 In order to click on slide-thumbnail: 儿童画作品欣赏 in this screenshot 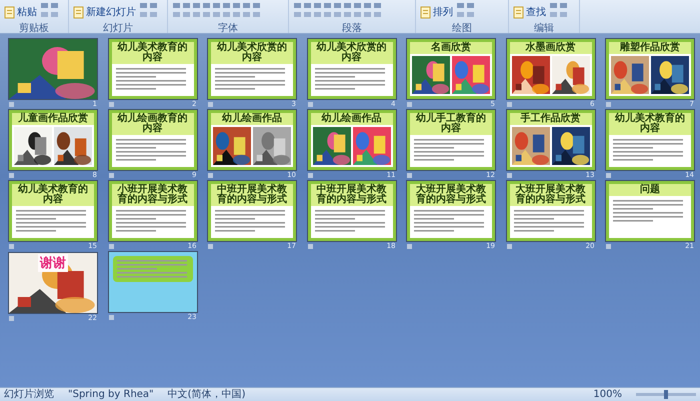, I will do `click(53, 140)`.